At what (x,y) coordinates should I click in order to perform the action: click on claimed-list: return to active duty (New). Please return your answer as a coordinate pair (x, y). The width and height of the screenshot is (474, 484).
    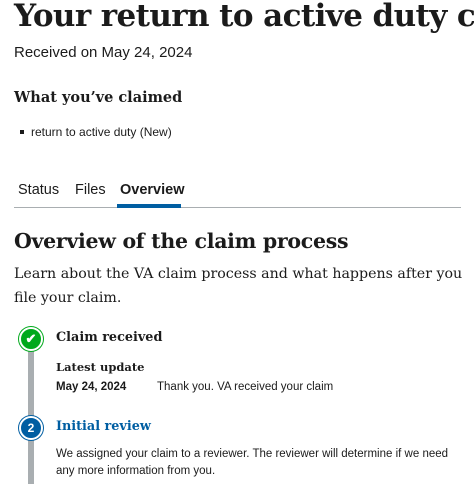
    Looking at the image, I should click on (93, 132).